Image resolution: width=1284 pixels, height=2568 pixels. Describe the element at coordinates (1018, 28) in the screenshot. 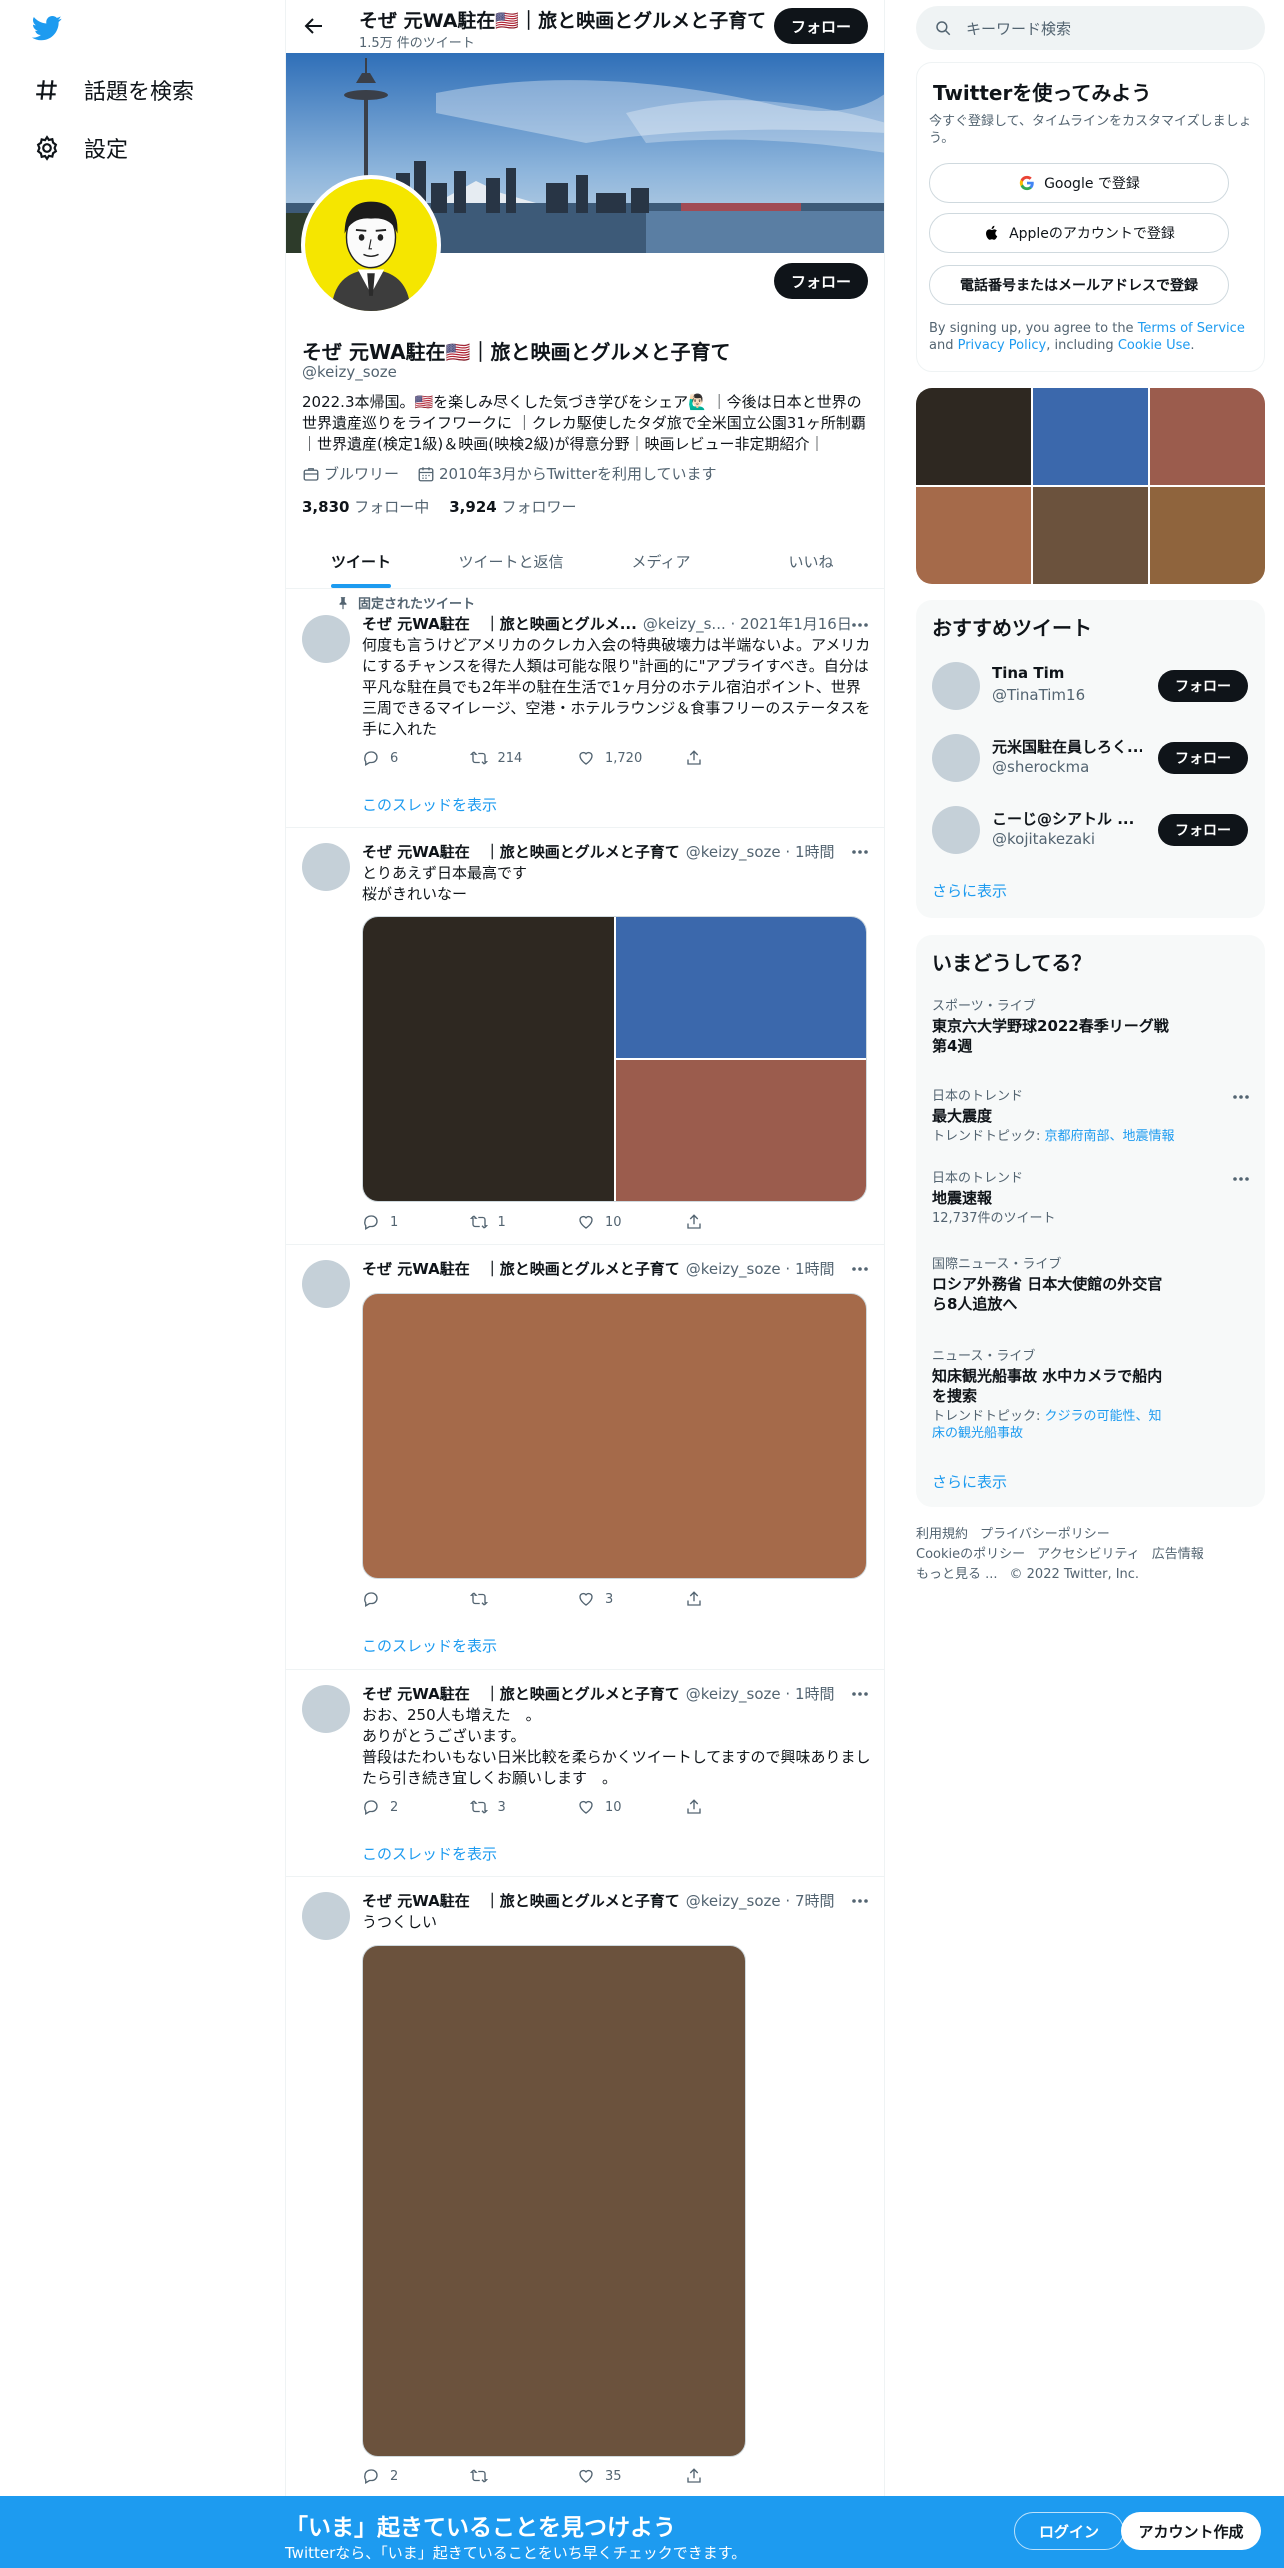

I see `search-input: キーワード検索` at that location.